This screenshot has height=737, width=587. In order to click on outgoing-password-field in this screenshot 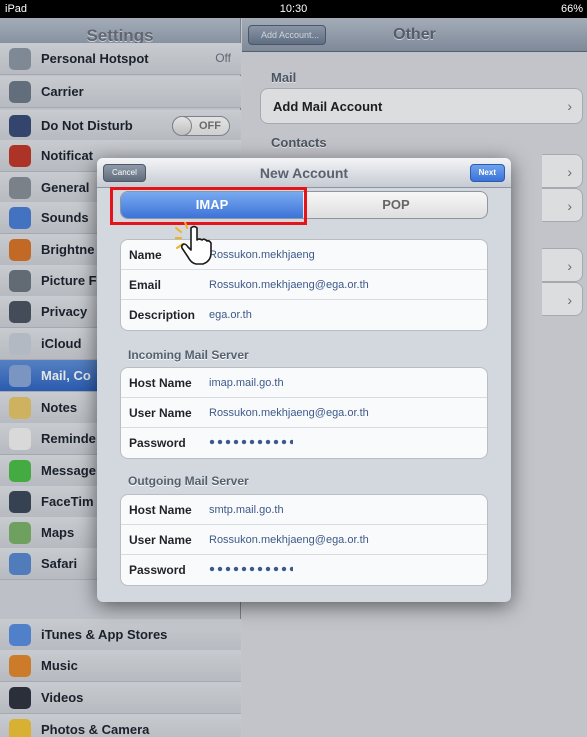, I will do `click(251, 569)`.